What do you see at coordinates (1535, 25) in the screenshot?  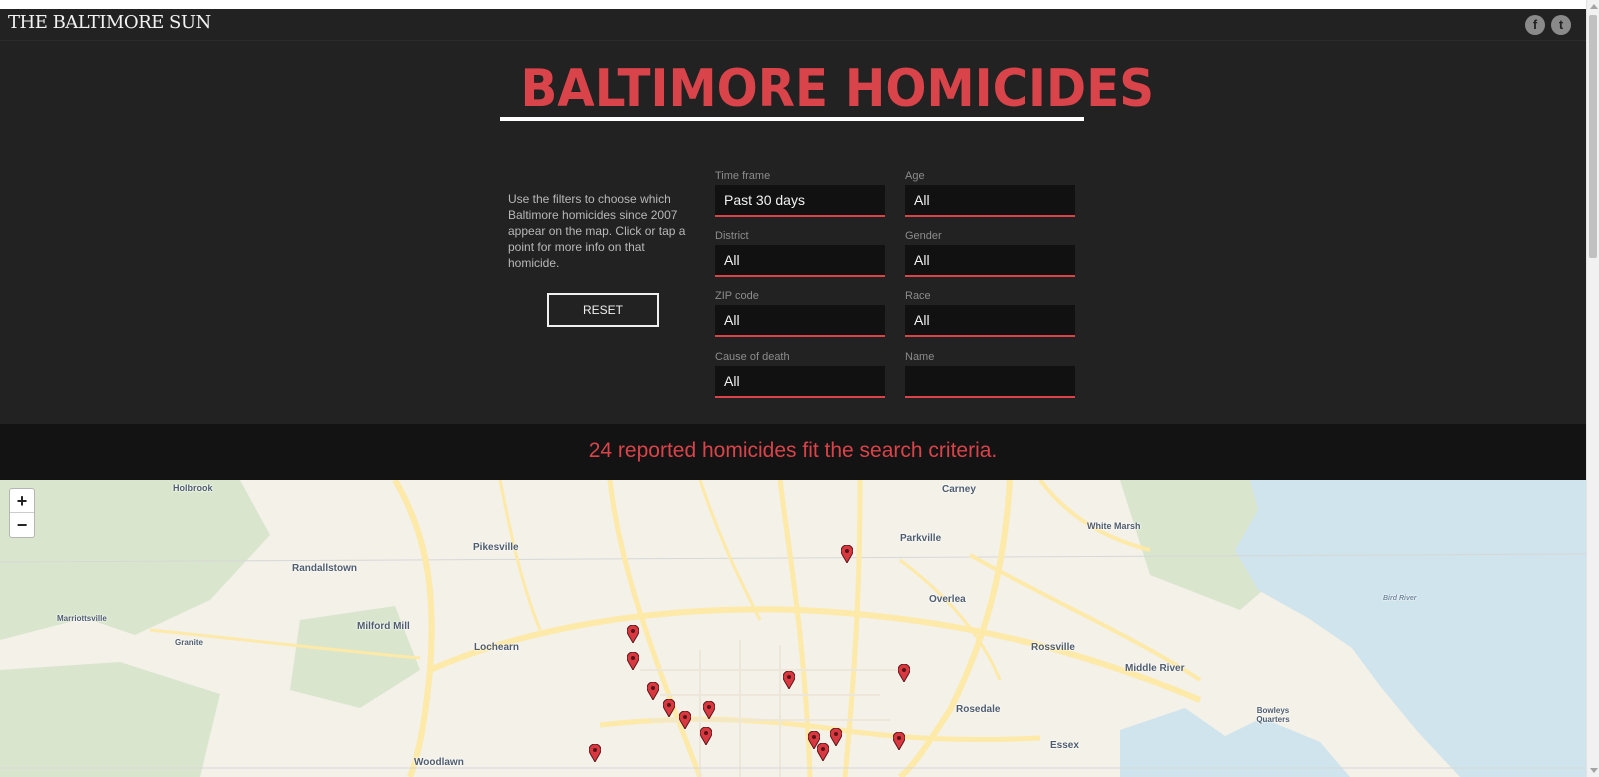 I see `facebook-icon: f` at bounding box center [1535, 25].